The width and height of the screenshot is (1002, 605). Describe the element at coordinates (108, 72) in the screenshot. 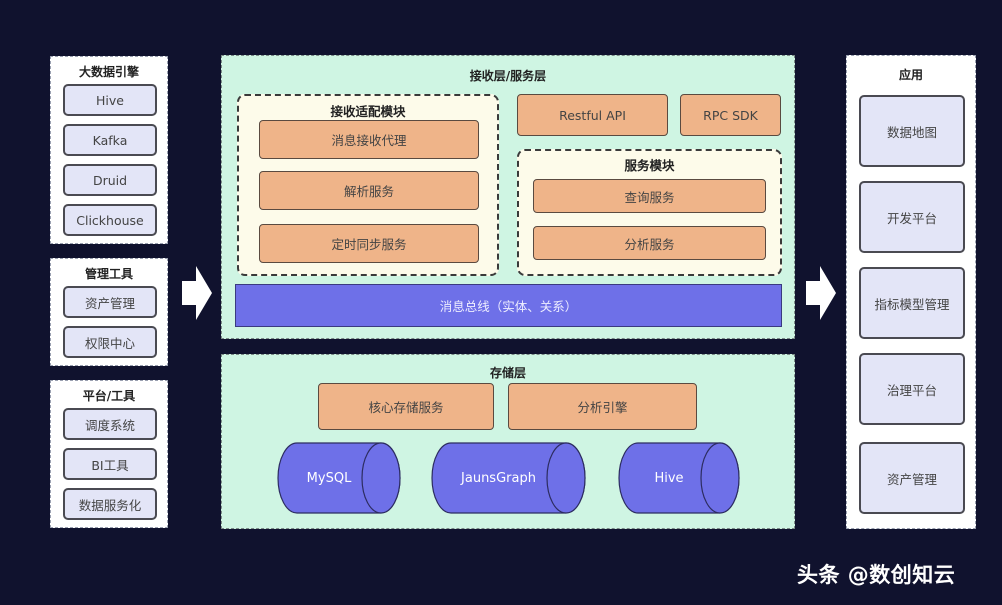

I see `group-title: 大数据引擎` at that location.